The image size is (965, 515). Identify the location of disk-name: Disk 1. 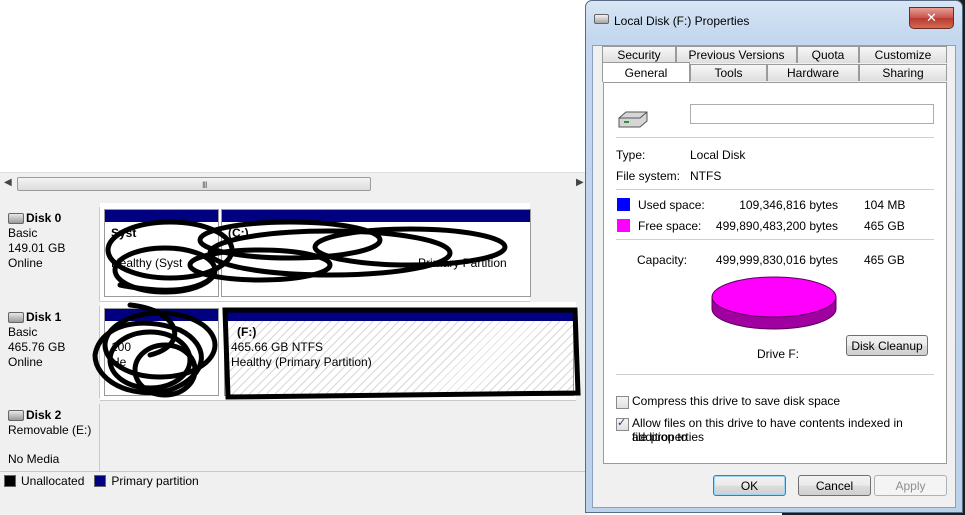
(44, 317).